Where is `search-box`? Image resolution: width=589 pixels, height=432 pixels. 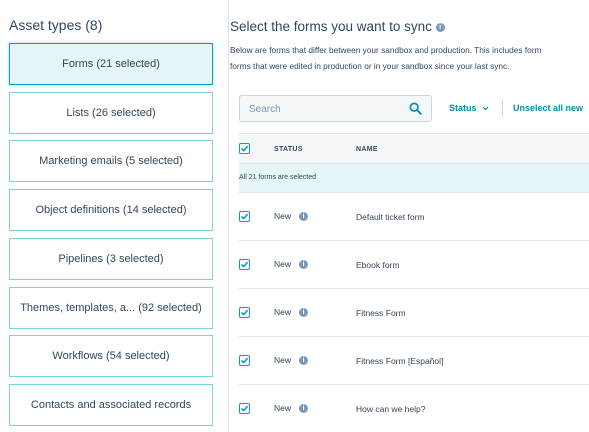
search-box is located at coordinates (335, 108).